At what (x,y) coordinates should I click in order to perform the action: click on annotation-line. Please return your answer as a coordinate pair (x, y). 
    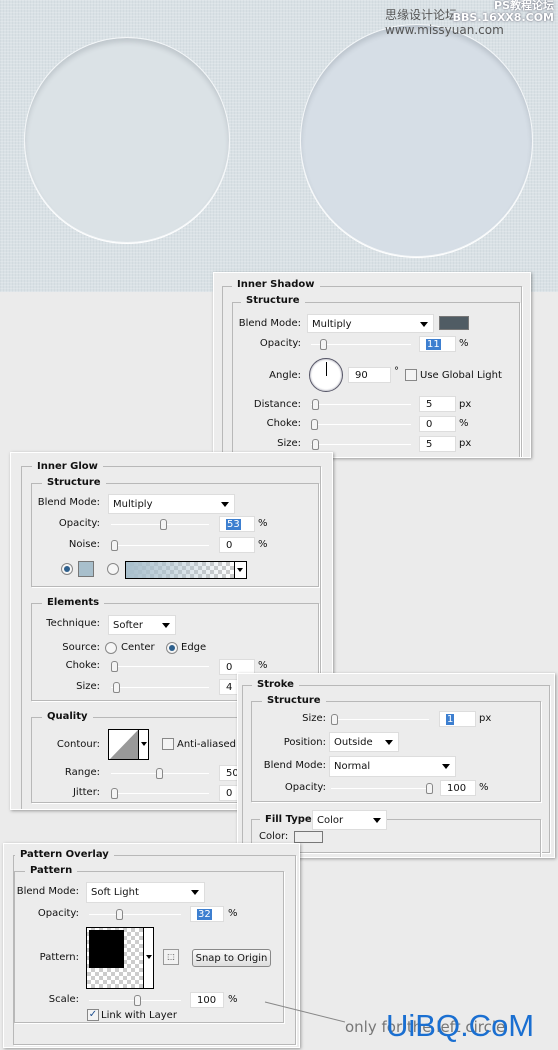
    Looking at the image, I should click on (305, 1012).